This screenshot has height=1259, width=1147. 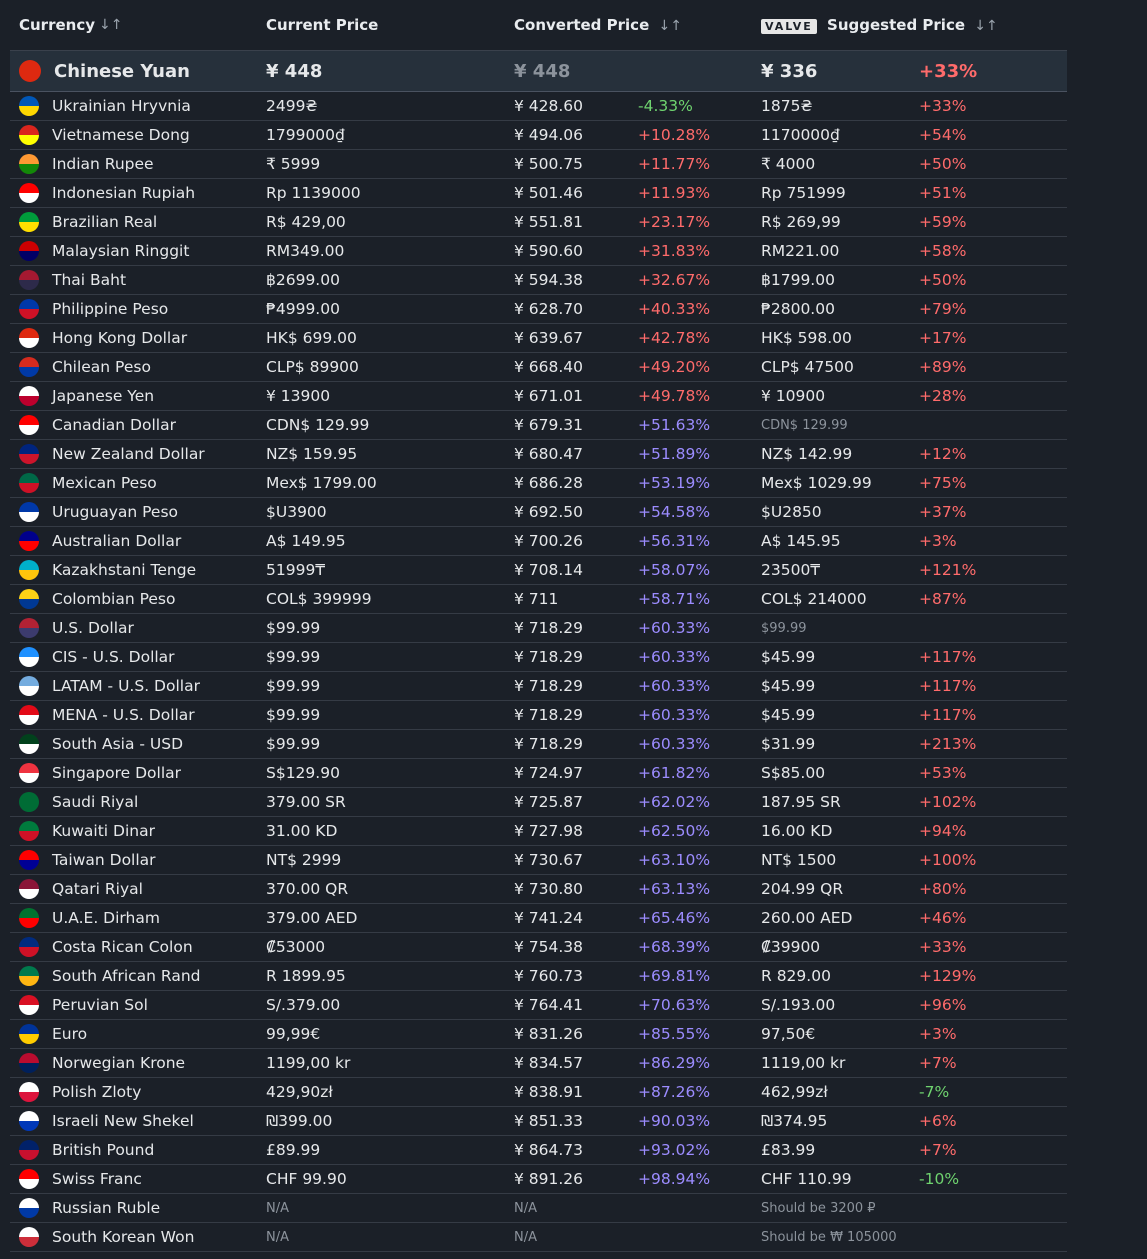 What do you see at coordinates (939, 1179) in the screenshot?
I see `suggested-diff: -10%` at bounding box center [939, 1179].